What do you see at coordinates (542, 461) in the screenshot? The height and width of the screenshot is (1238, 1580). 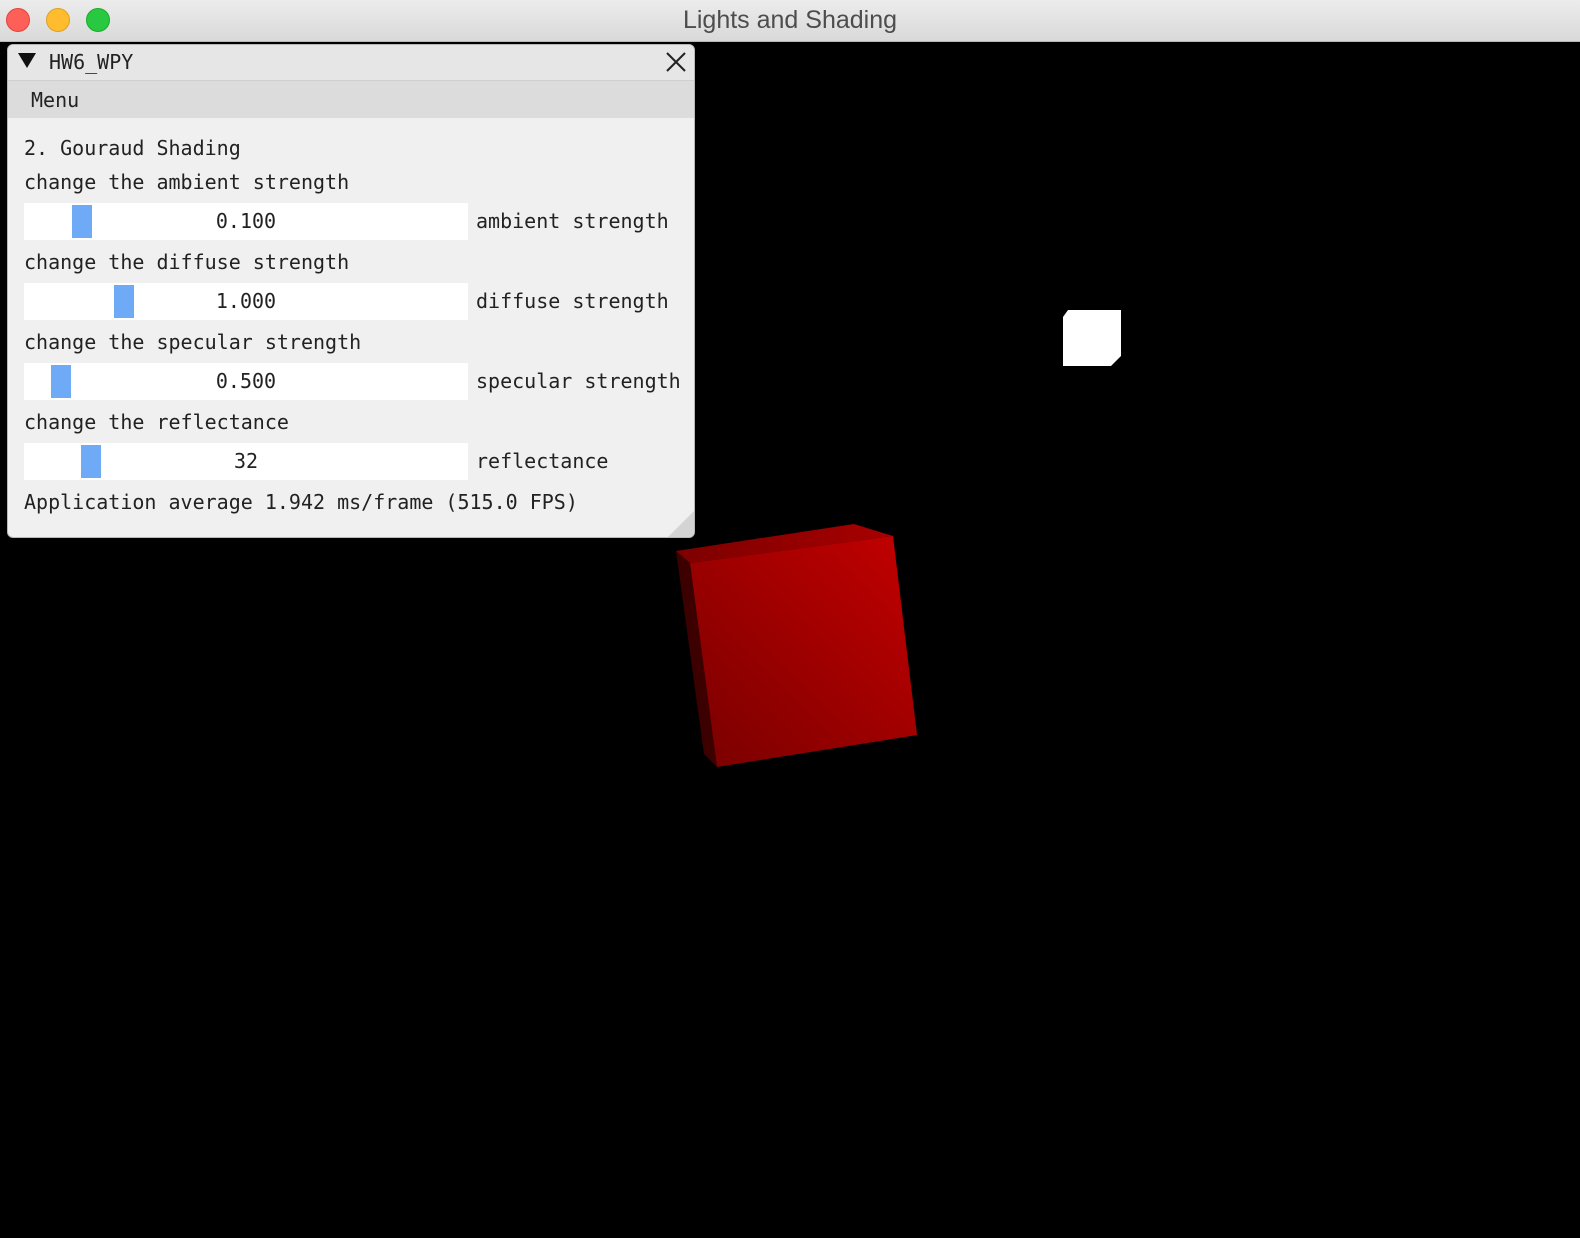 I see `reflectance-slider-label: reflectance` at bounding box center [542, 461].